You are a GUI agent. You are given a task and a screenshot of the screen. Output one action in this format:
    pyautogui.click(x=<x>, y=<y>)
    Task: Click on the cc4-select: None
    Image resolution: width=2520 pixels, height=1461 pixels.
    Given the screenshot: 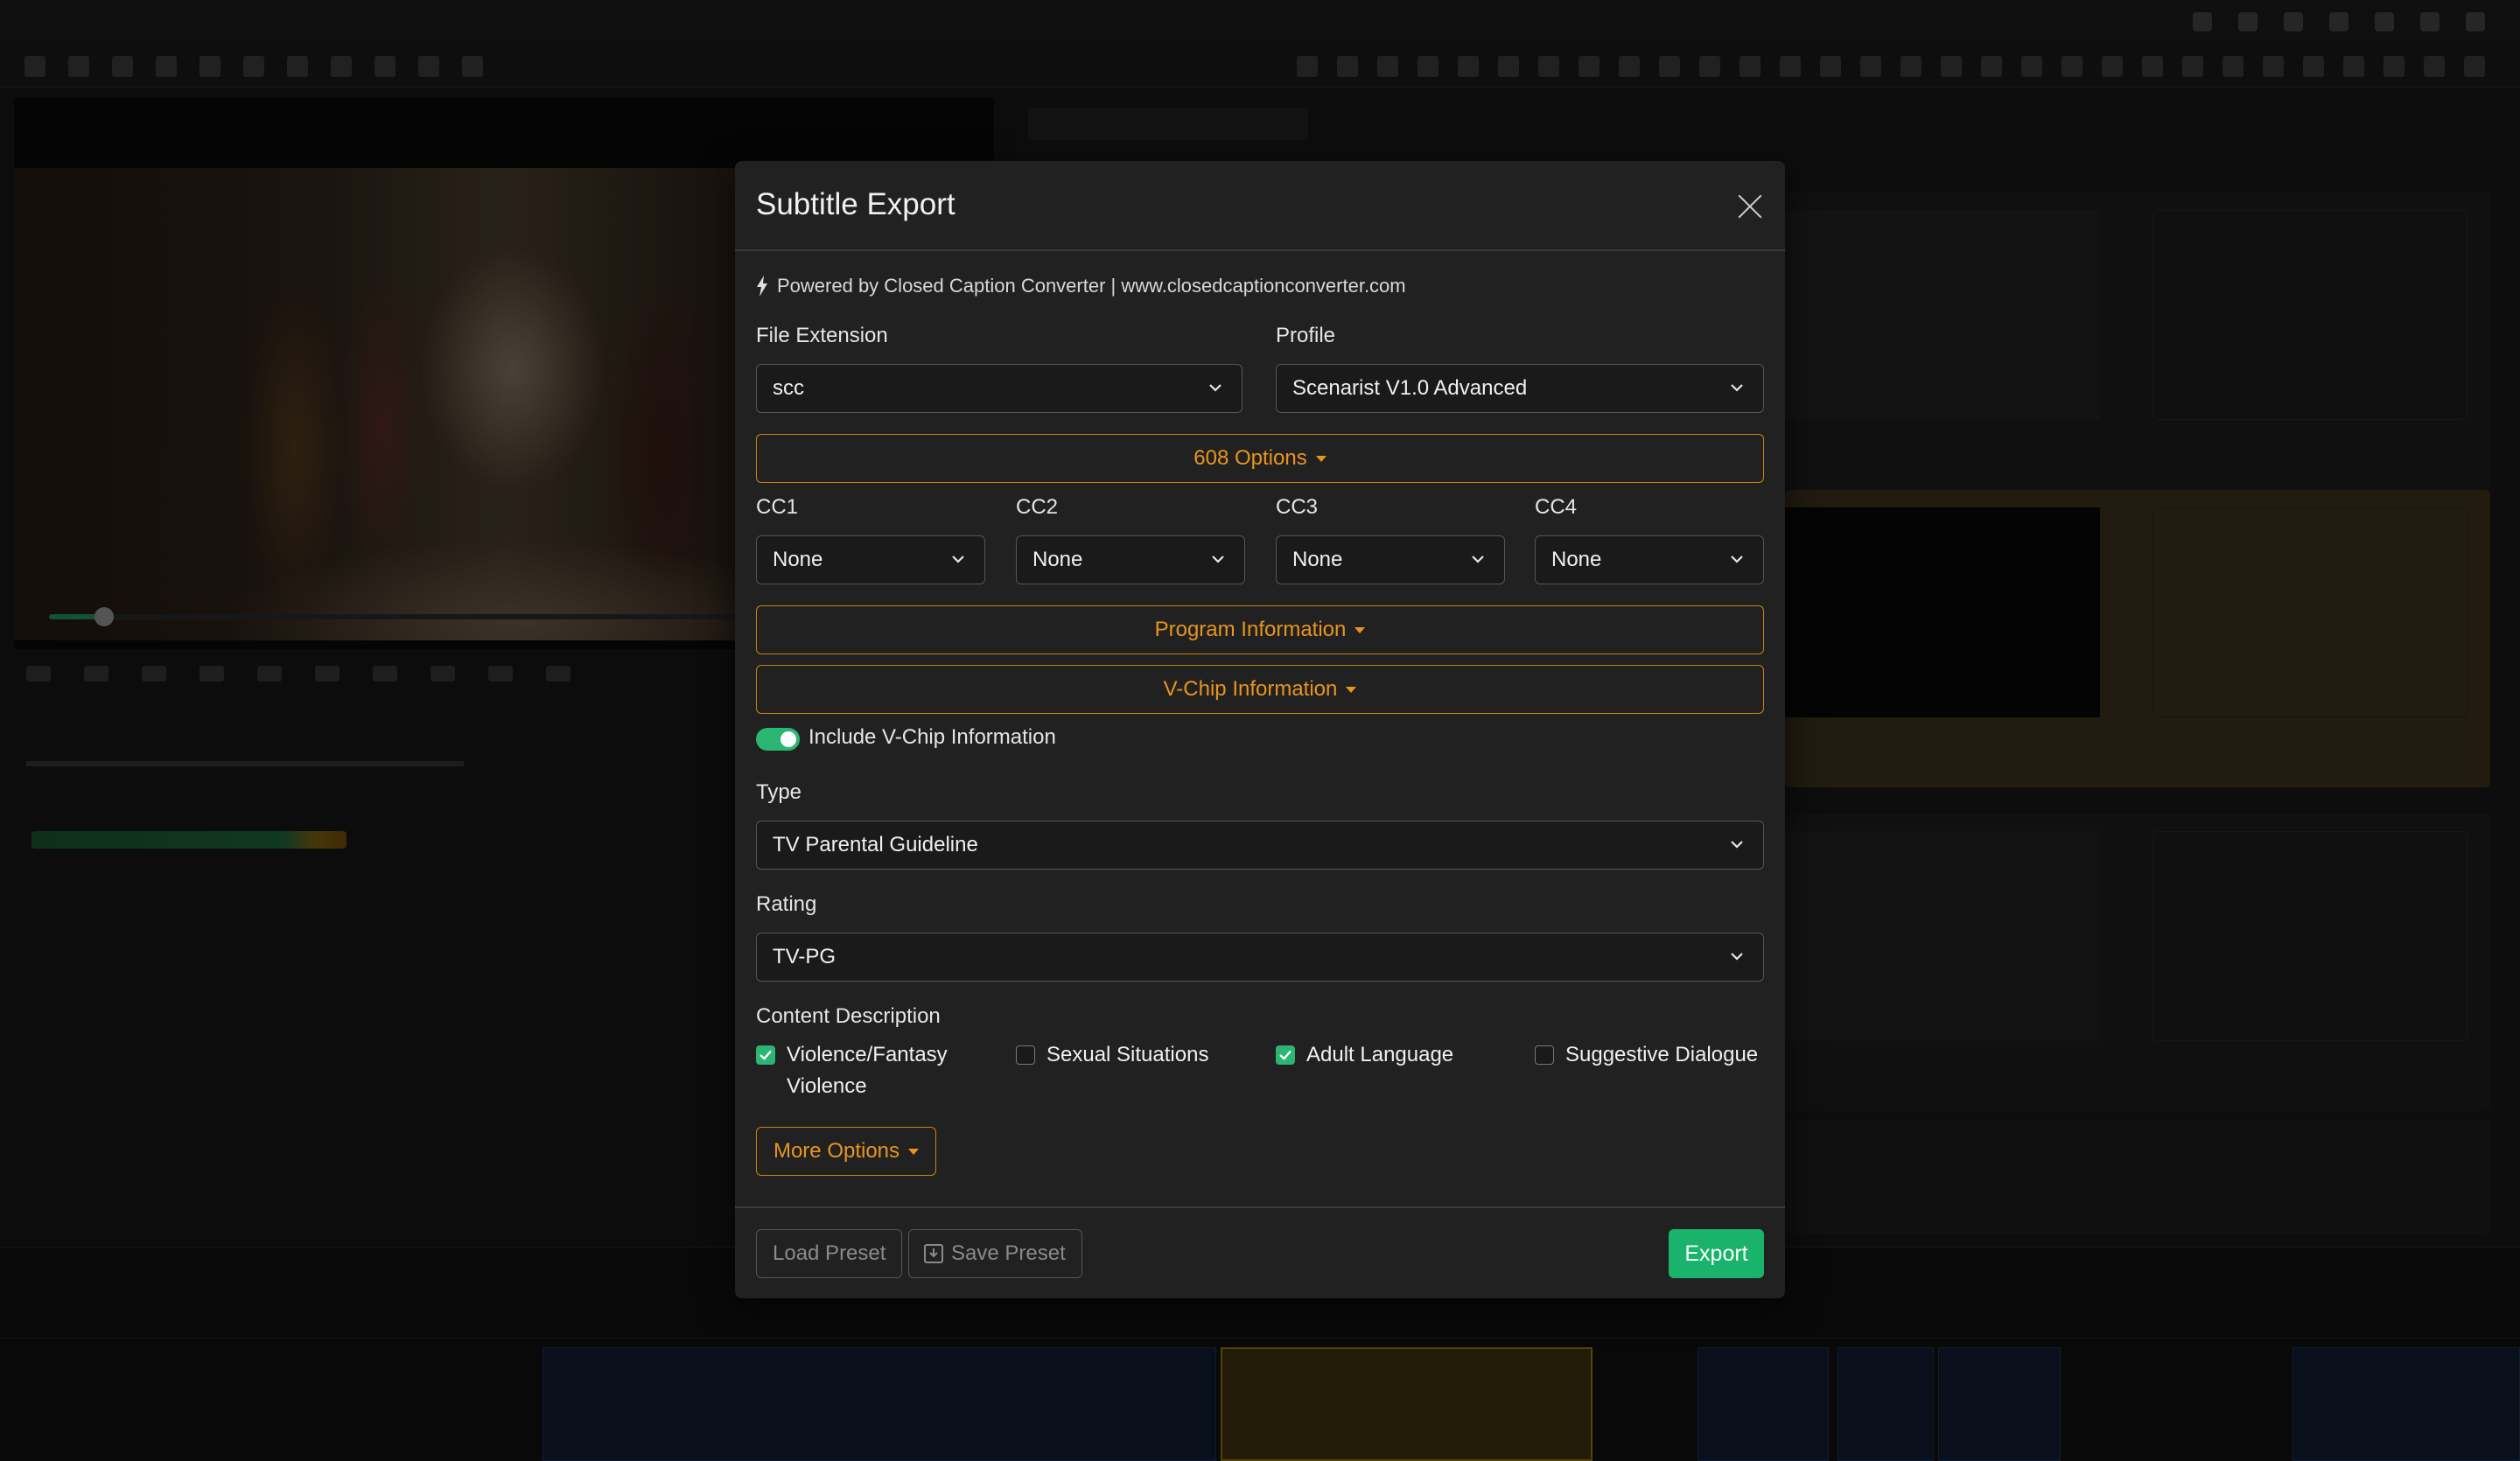 What is the action you would take?
    pyautogui.click(x=1649, y=559)
    